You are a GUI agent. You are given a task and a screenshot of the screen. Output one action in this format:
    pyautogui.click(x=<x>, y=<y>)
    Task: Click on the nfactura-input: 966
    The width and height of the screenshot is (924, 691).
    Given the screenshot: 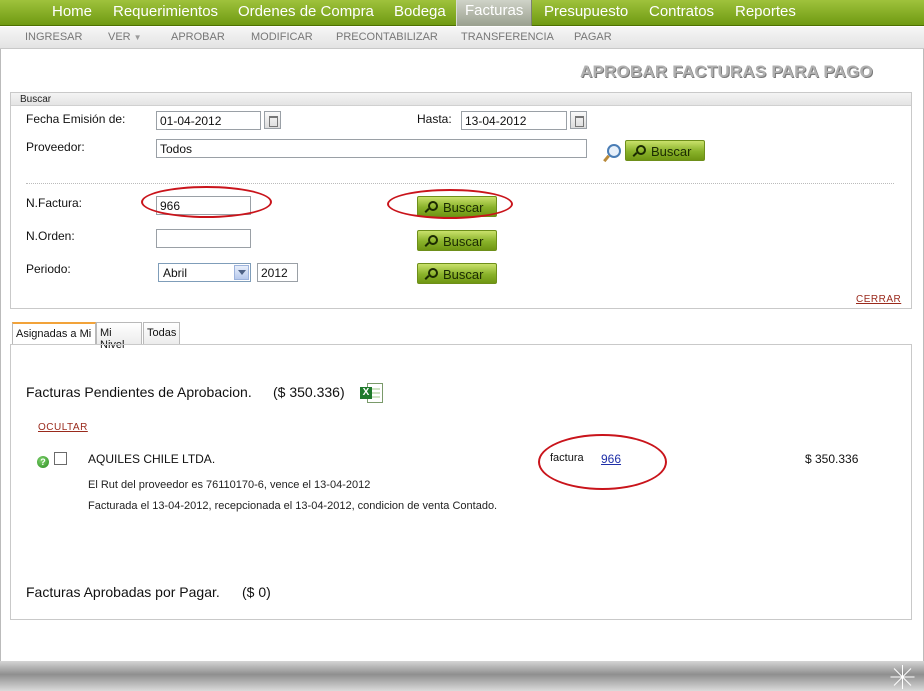 What is the action you would take?
    pyautogui.click(x=203, y=205)
    